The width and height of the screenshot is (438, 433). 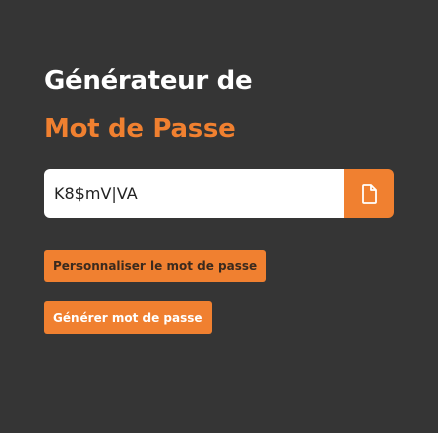 What do you see at coordinates (128, 317) in the screenshot?
I see `generate-password-button: Générer mot de passe` at bounding box center [128, 317].